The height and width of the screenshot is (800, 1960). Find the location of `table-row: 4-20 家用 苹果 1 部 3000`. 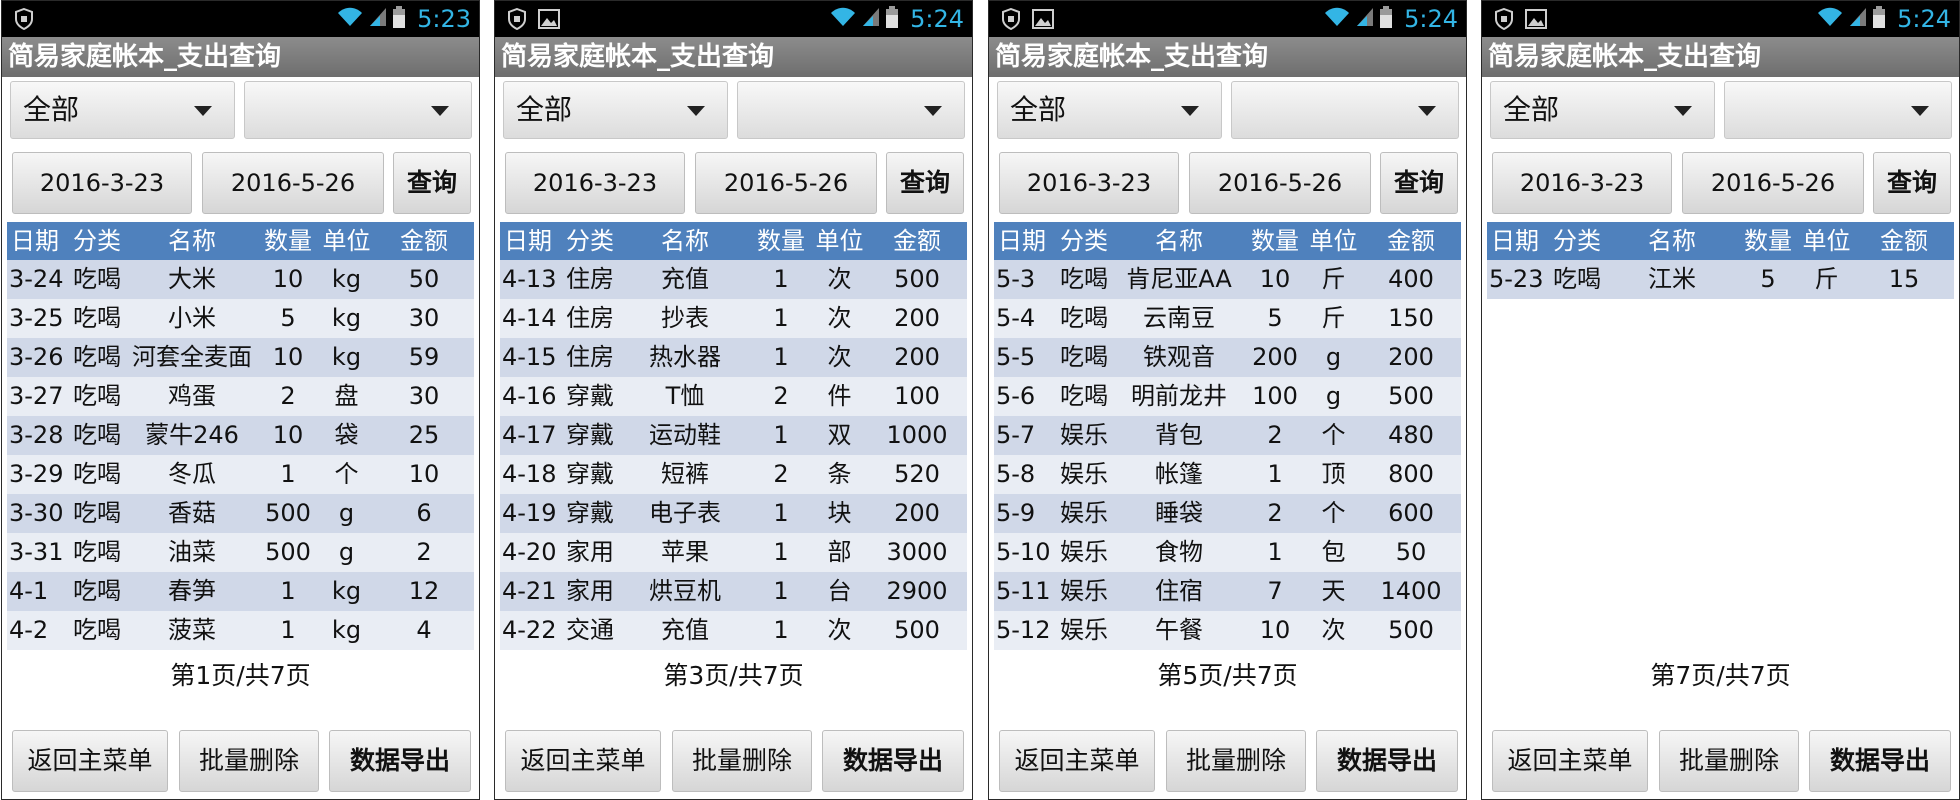

table-row: 4-20 家用 苹果 1 部 3000 is located at coordinates (733, 552).